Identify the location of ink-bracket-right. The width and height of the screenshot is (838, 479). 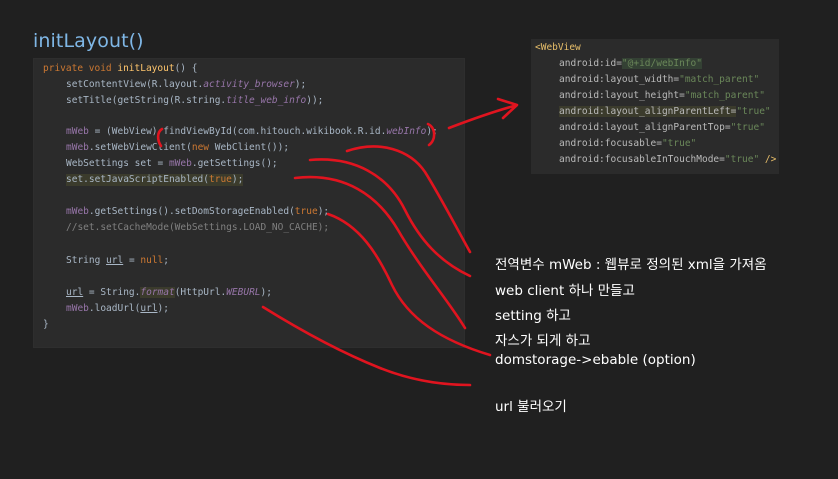
(431, 134).